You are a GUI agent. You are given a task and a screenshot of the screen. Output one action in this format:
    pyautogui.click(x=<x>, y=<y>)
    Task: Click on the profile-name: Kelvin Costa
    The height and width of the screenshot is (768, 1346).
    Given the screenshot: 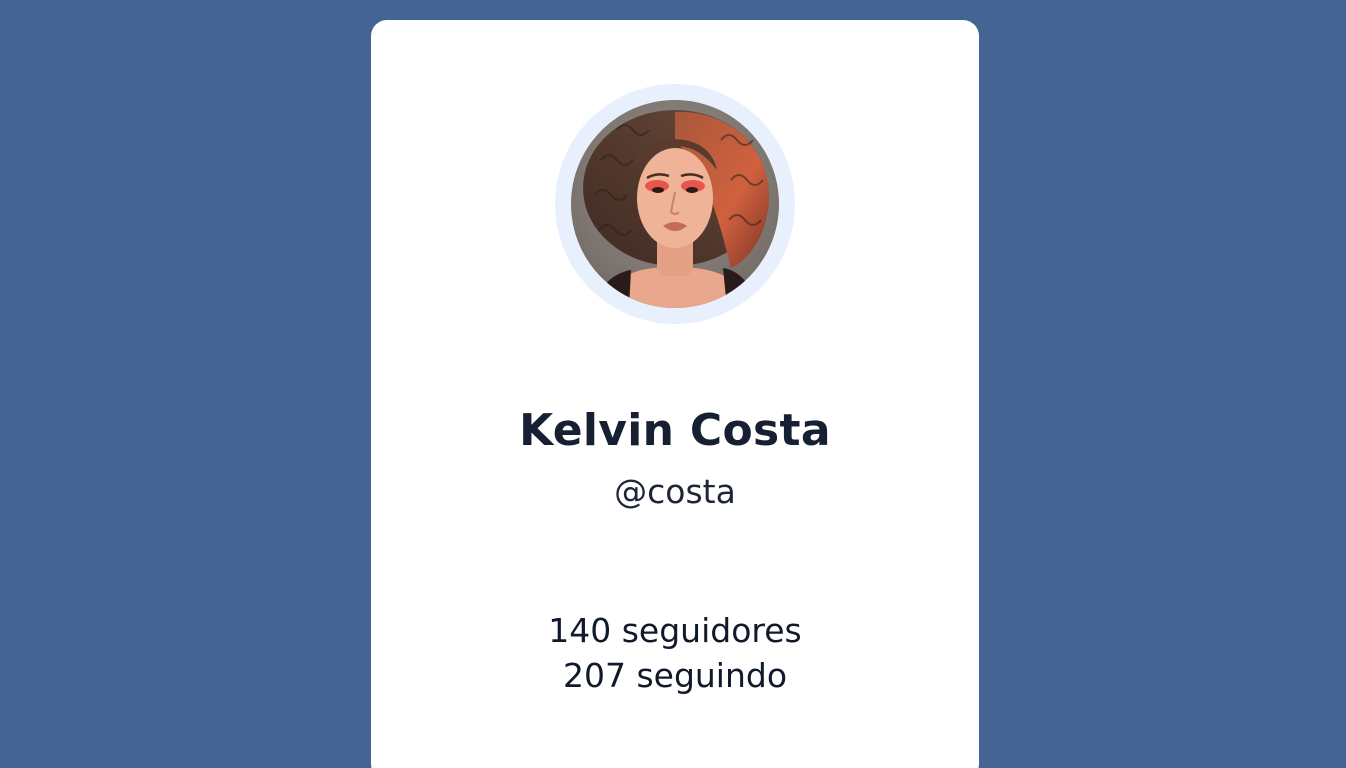 What is the action you would take?
    pyautogui.click(x=675, y=430)
    